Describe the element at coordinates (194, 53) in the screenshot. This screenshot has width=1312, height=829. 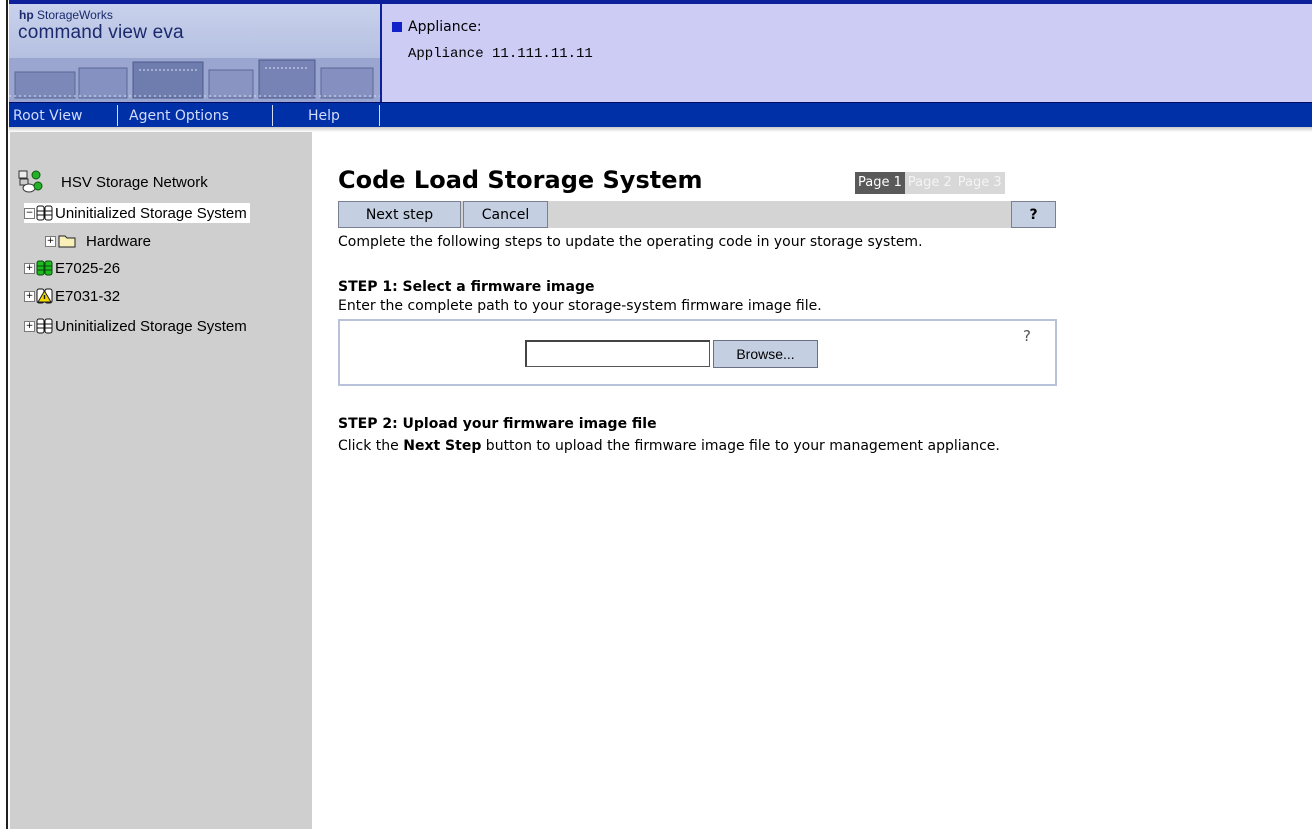
I see `product-logo: hp StorageWorks command view eva` at that location.